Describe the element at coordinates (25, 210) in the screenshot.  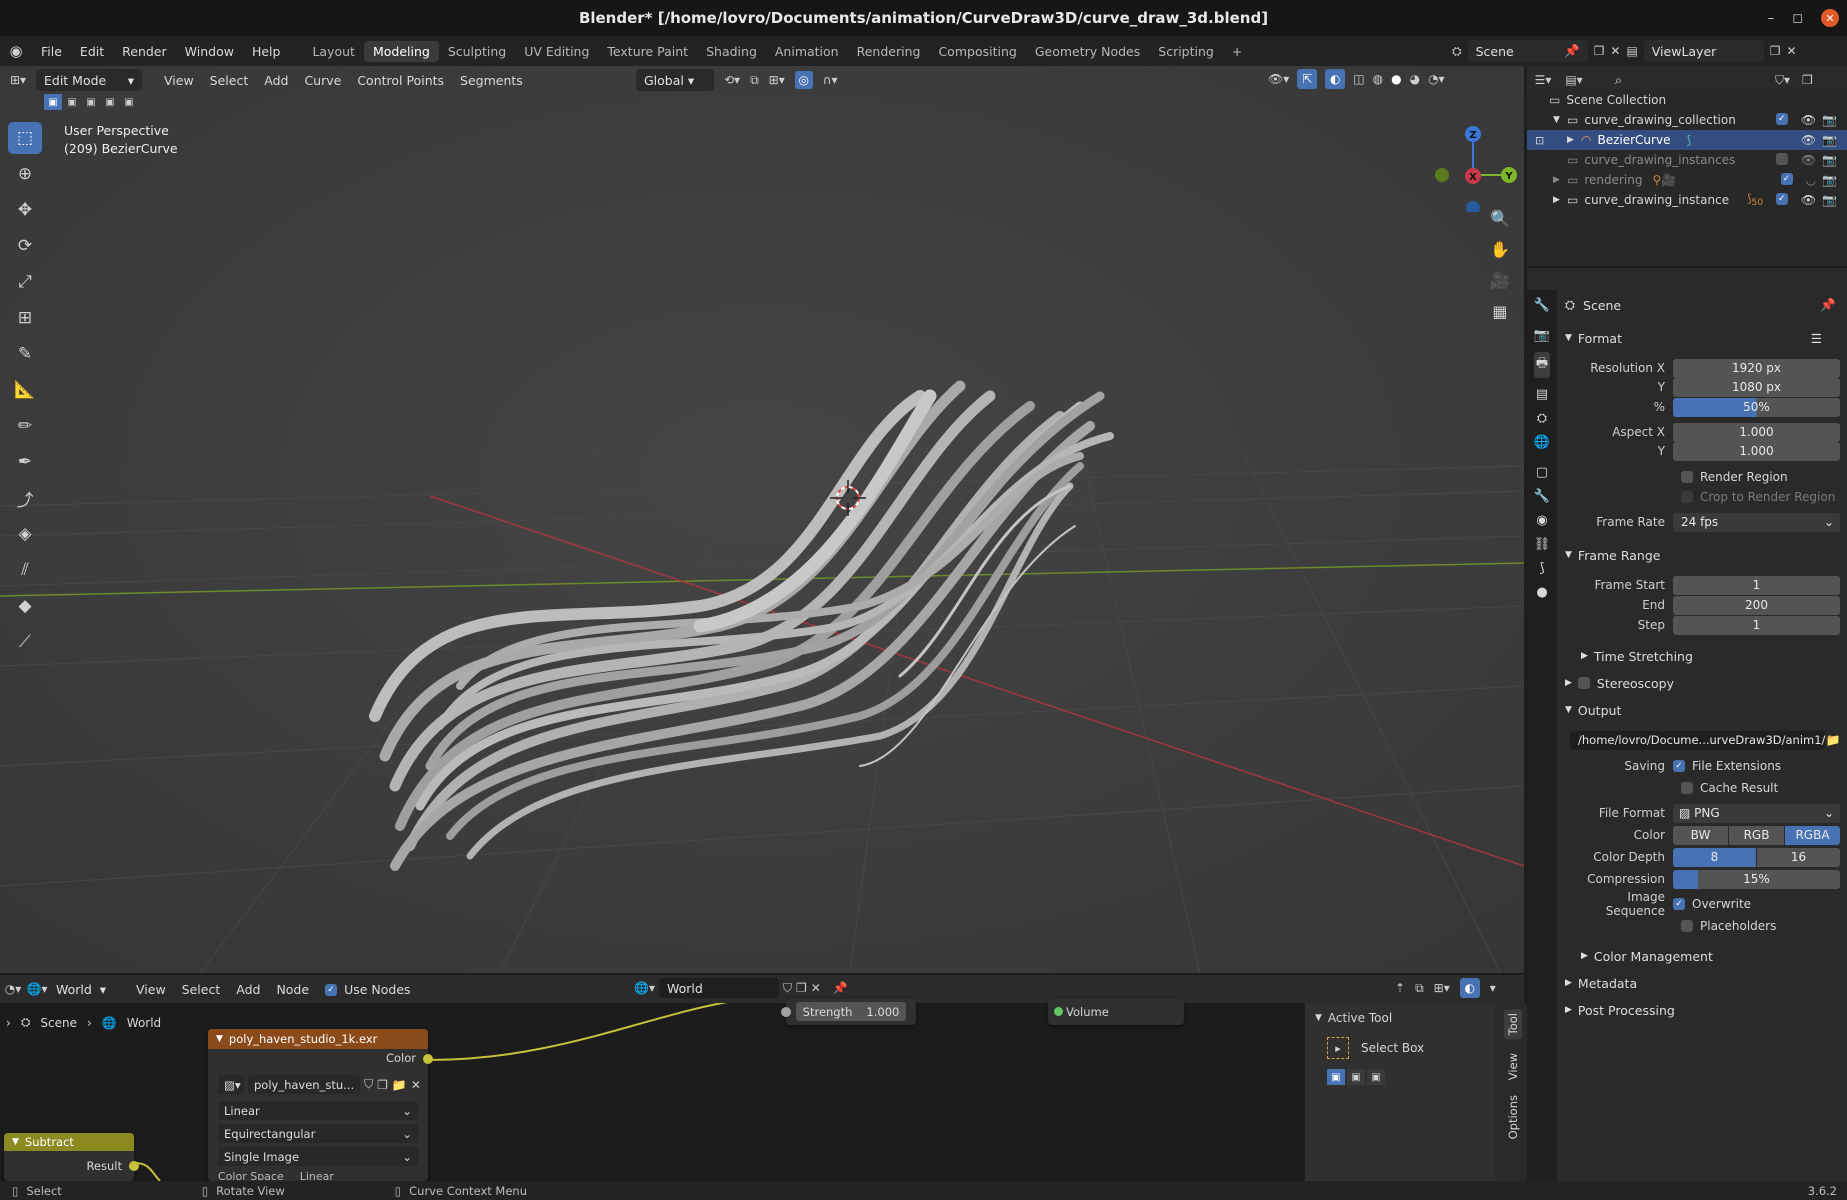
I see `move-tool-icon: ✥` at that location.